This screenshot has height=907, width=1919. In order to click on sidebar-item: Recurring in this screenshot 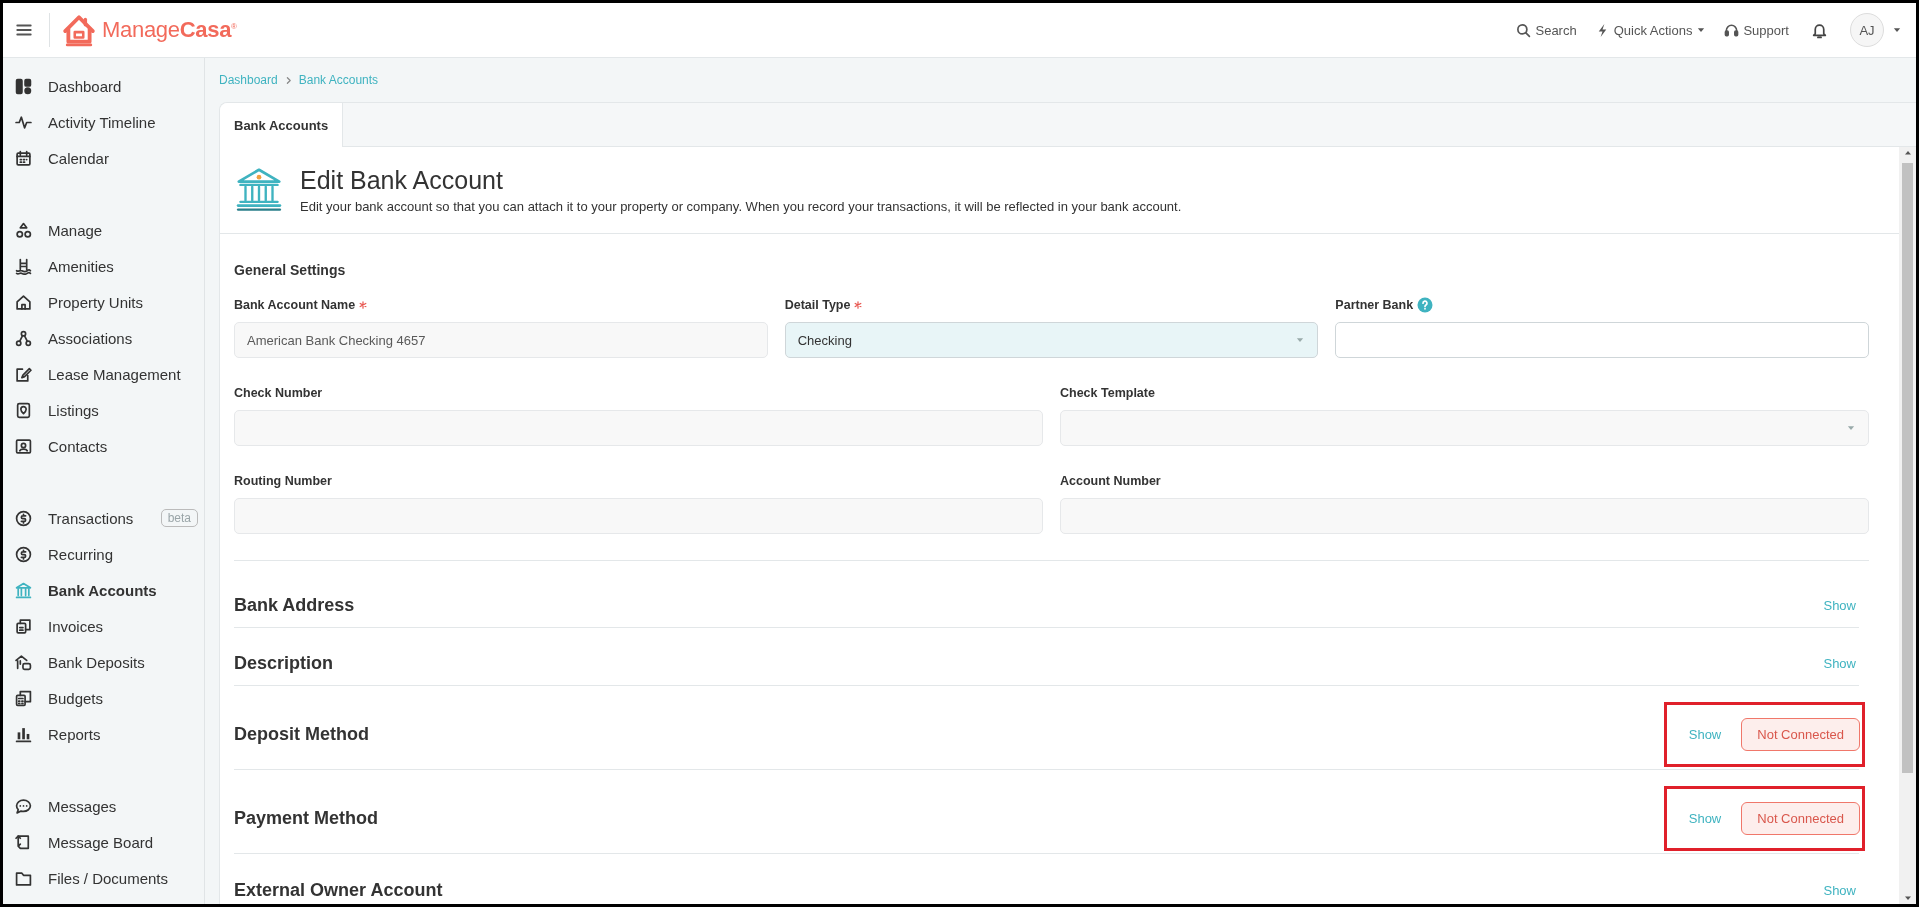, I will do `click(103, 554)`.